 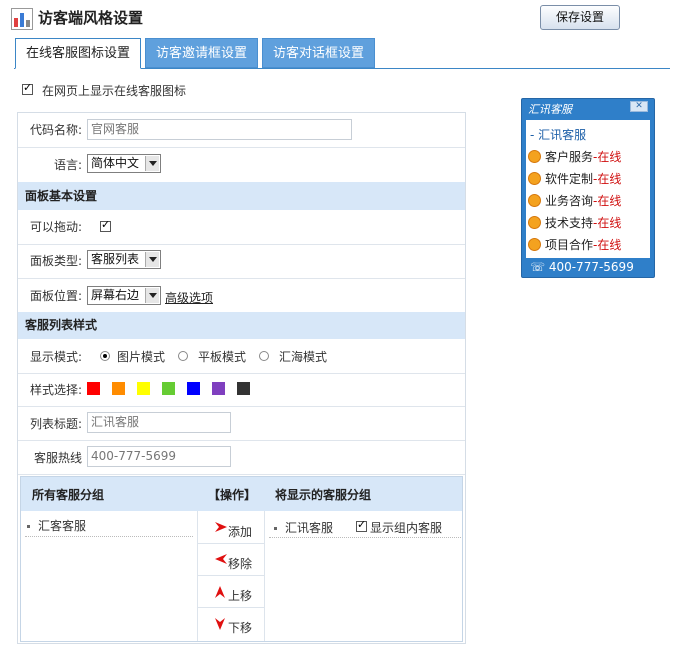 What do you see at coordinates (574, 244) in the screenshot?
I see `list-item: 项目合作-在线` at bounding box center [574, 244].